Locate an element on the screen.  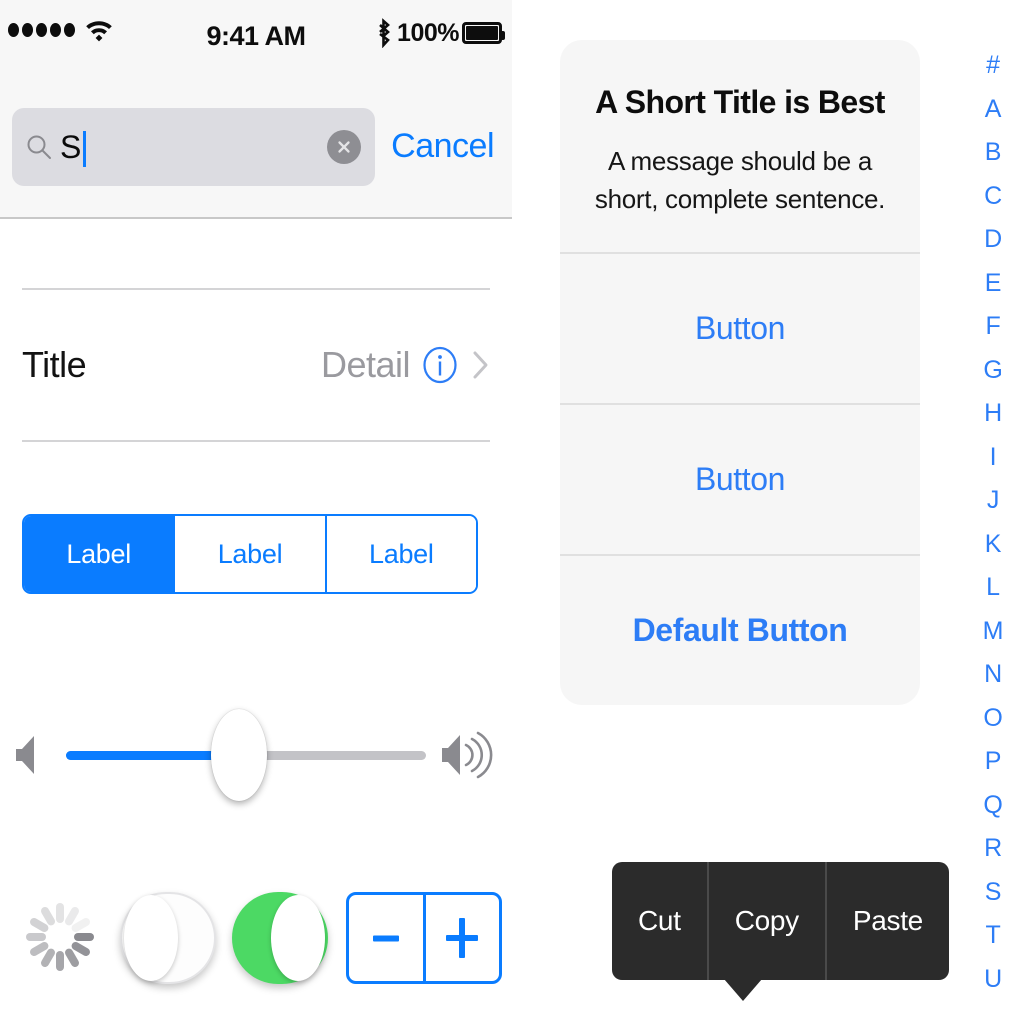
list-row-title: Title is located at coordinates (54, 364).